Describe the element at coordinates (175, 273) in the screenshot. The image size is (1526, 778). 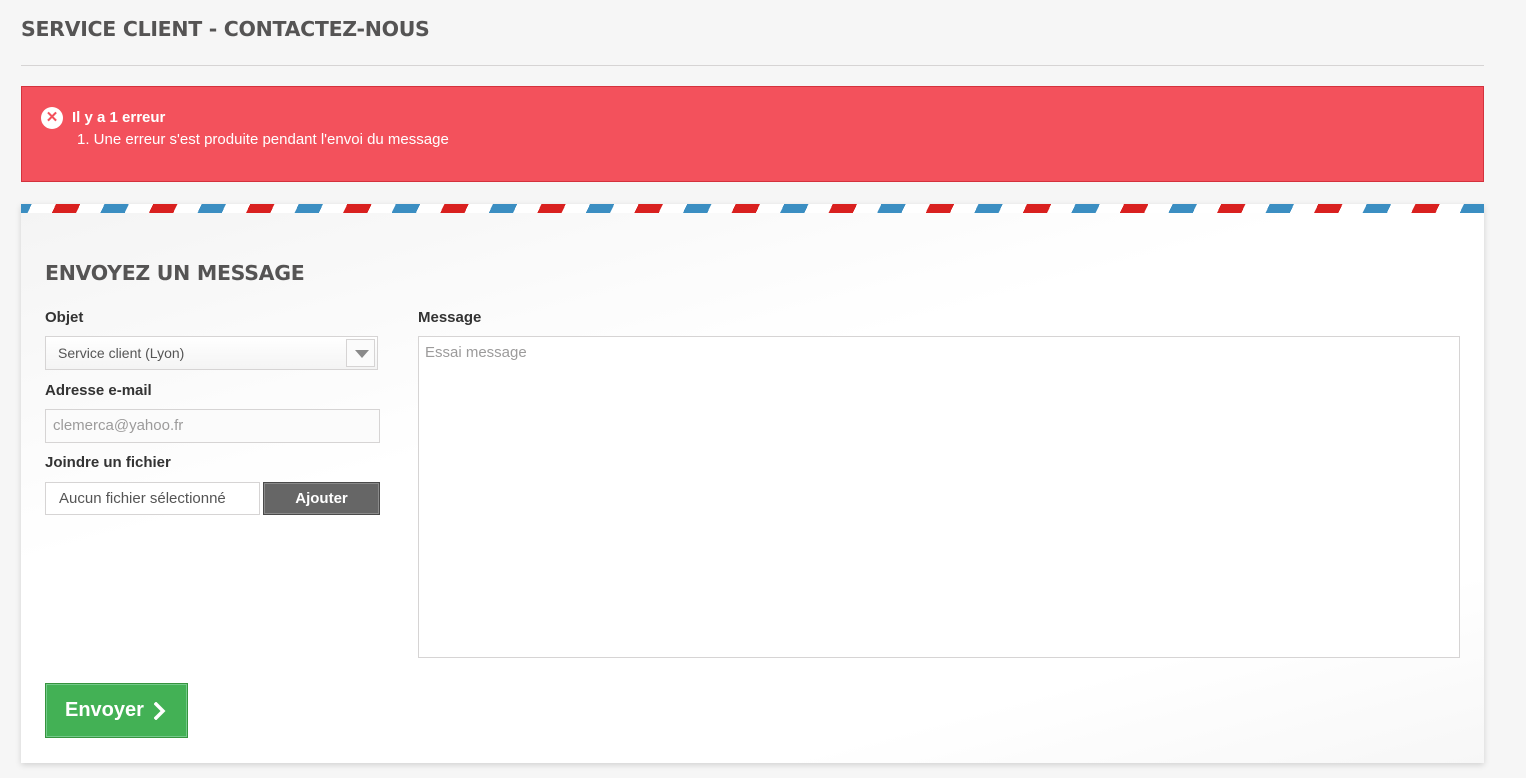
I see `form-title: ENVOYEZ UN MESSAGE` at that location.